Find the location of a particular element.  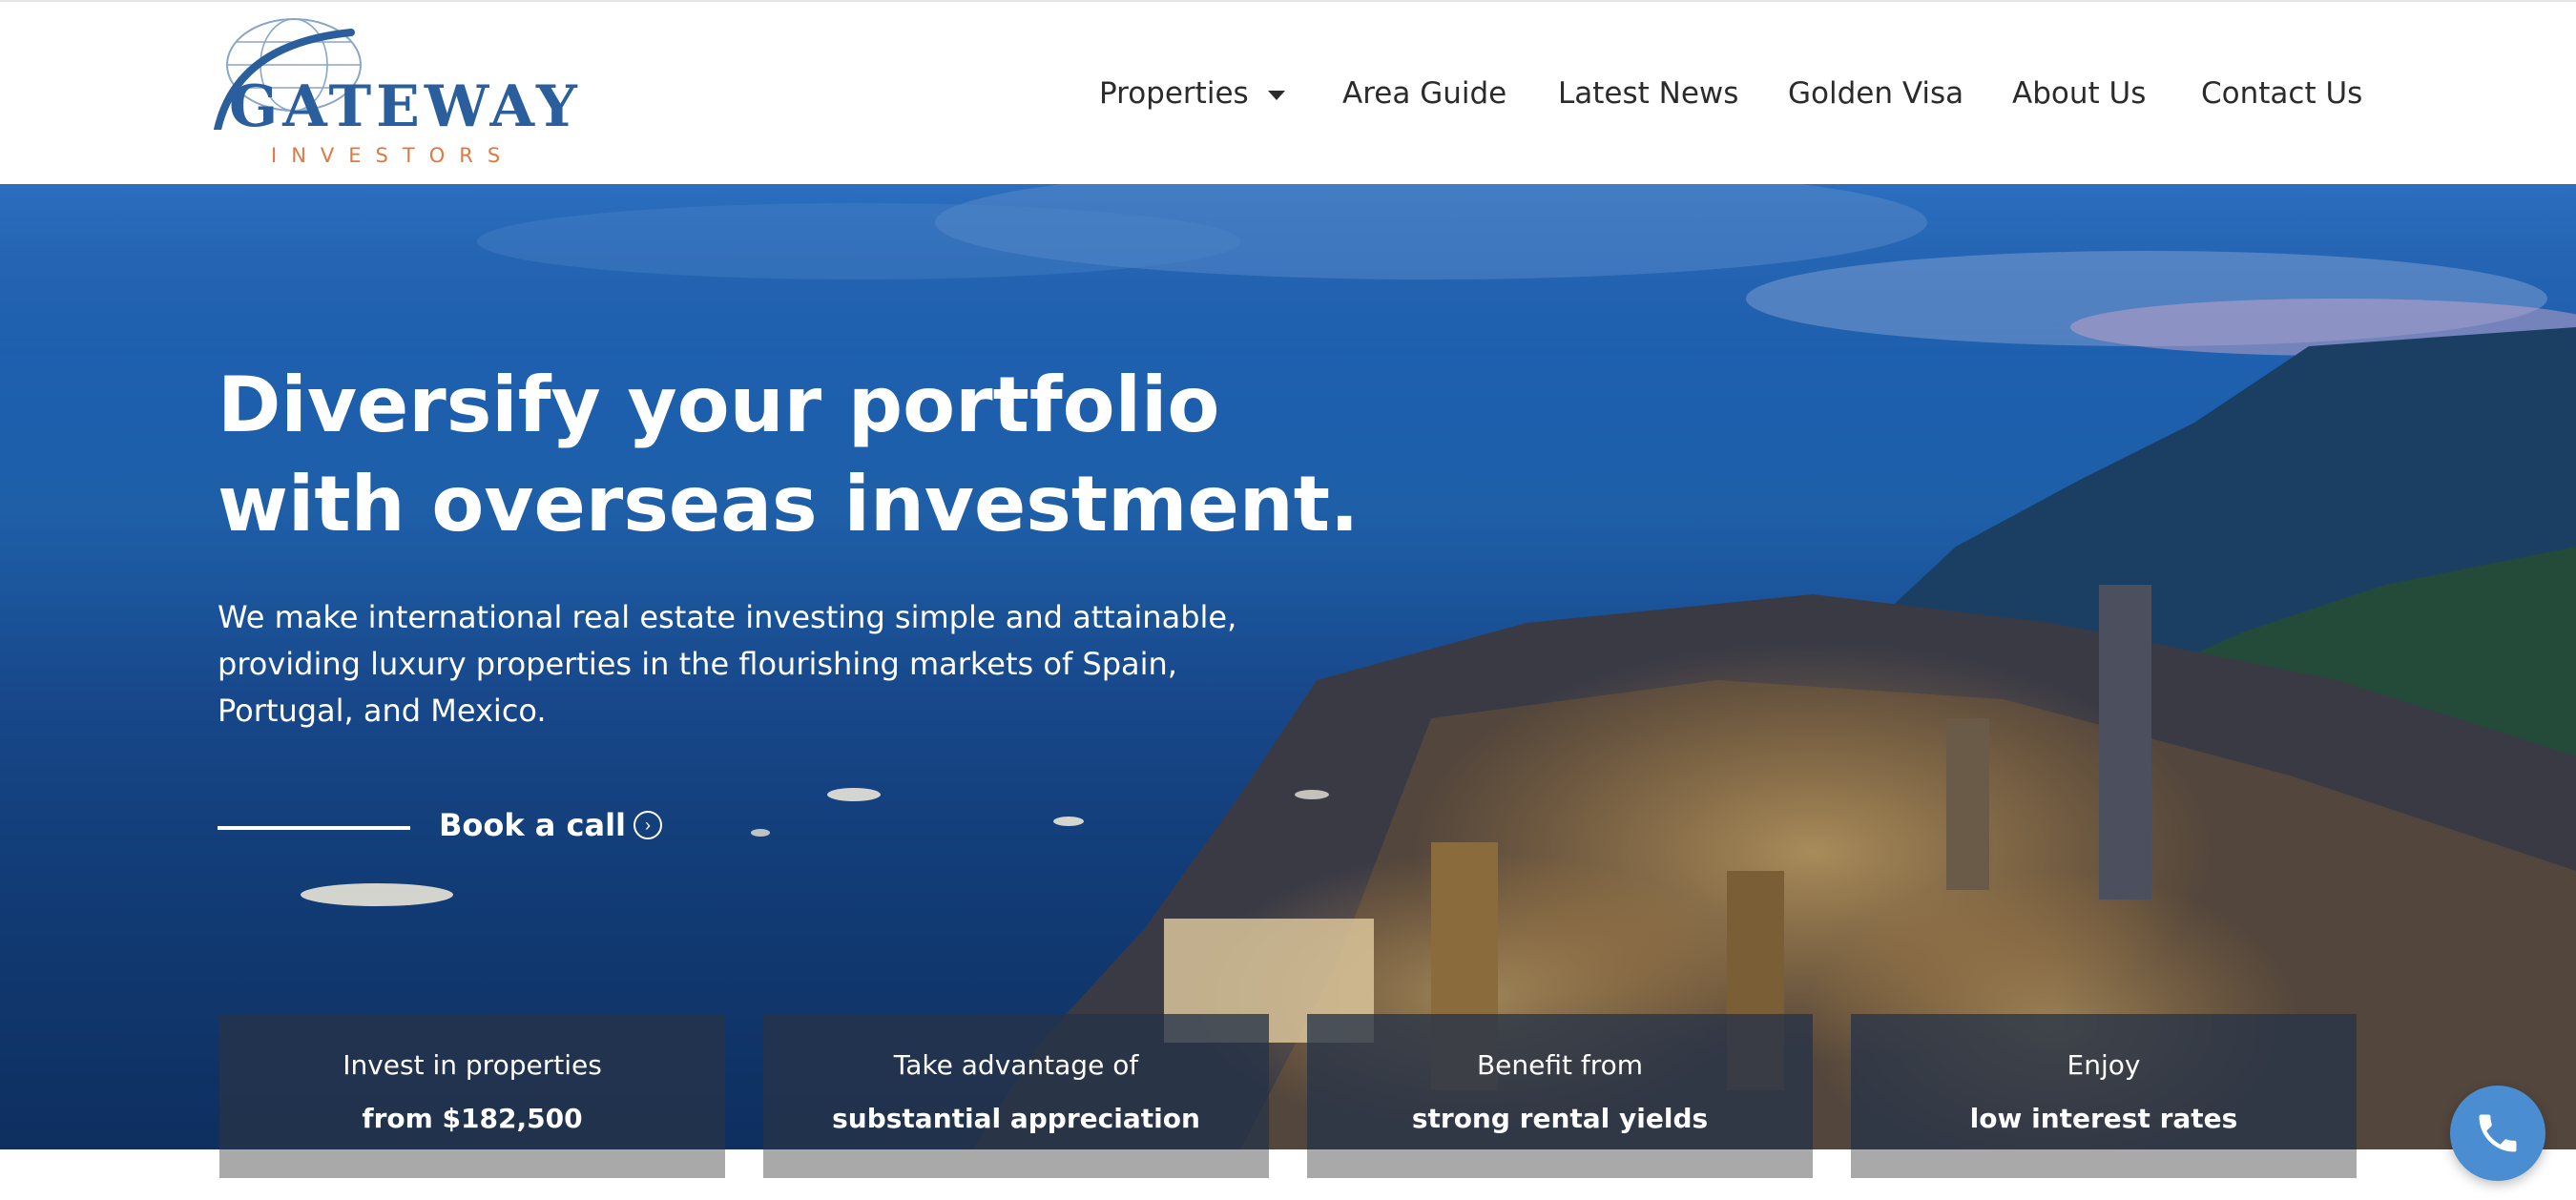

nav-item-label: Latest News is located at coordinates (1648, 93).